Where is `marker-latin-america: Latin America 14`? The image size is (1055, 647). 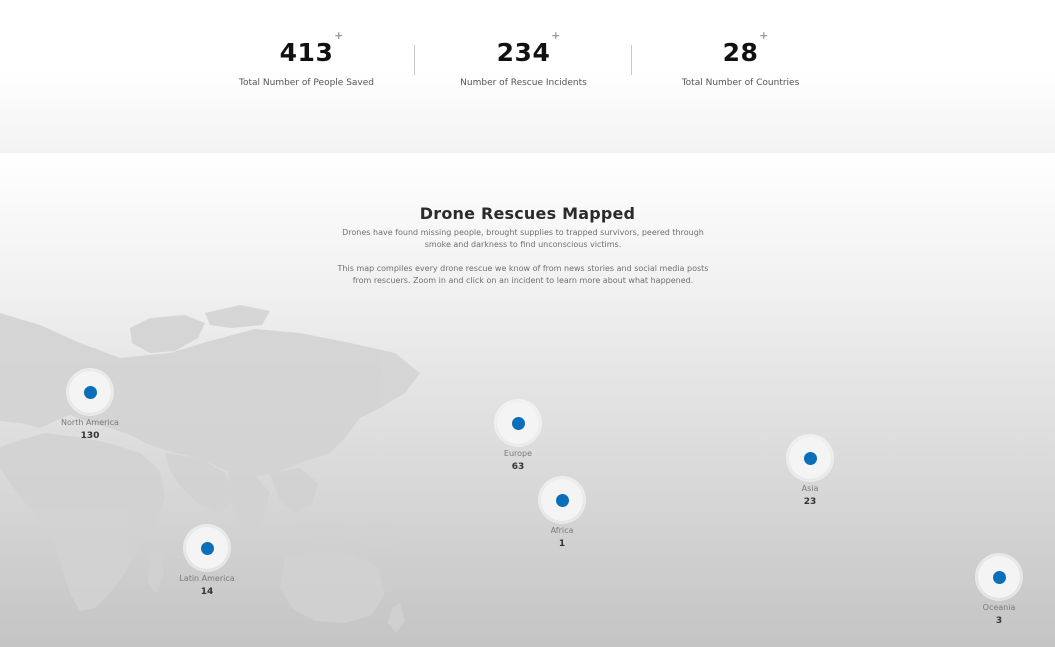
marker-latin-america: Latin America 14 is located at coordinates (207, 562).